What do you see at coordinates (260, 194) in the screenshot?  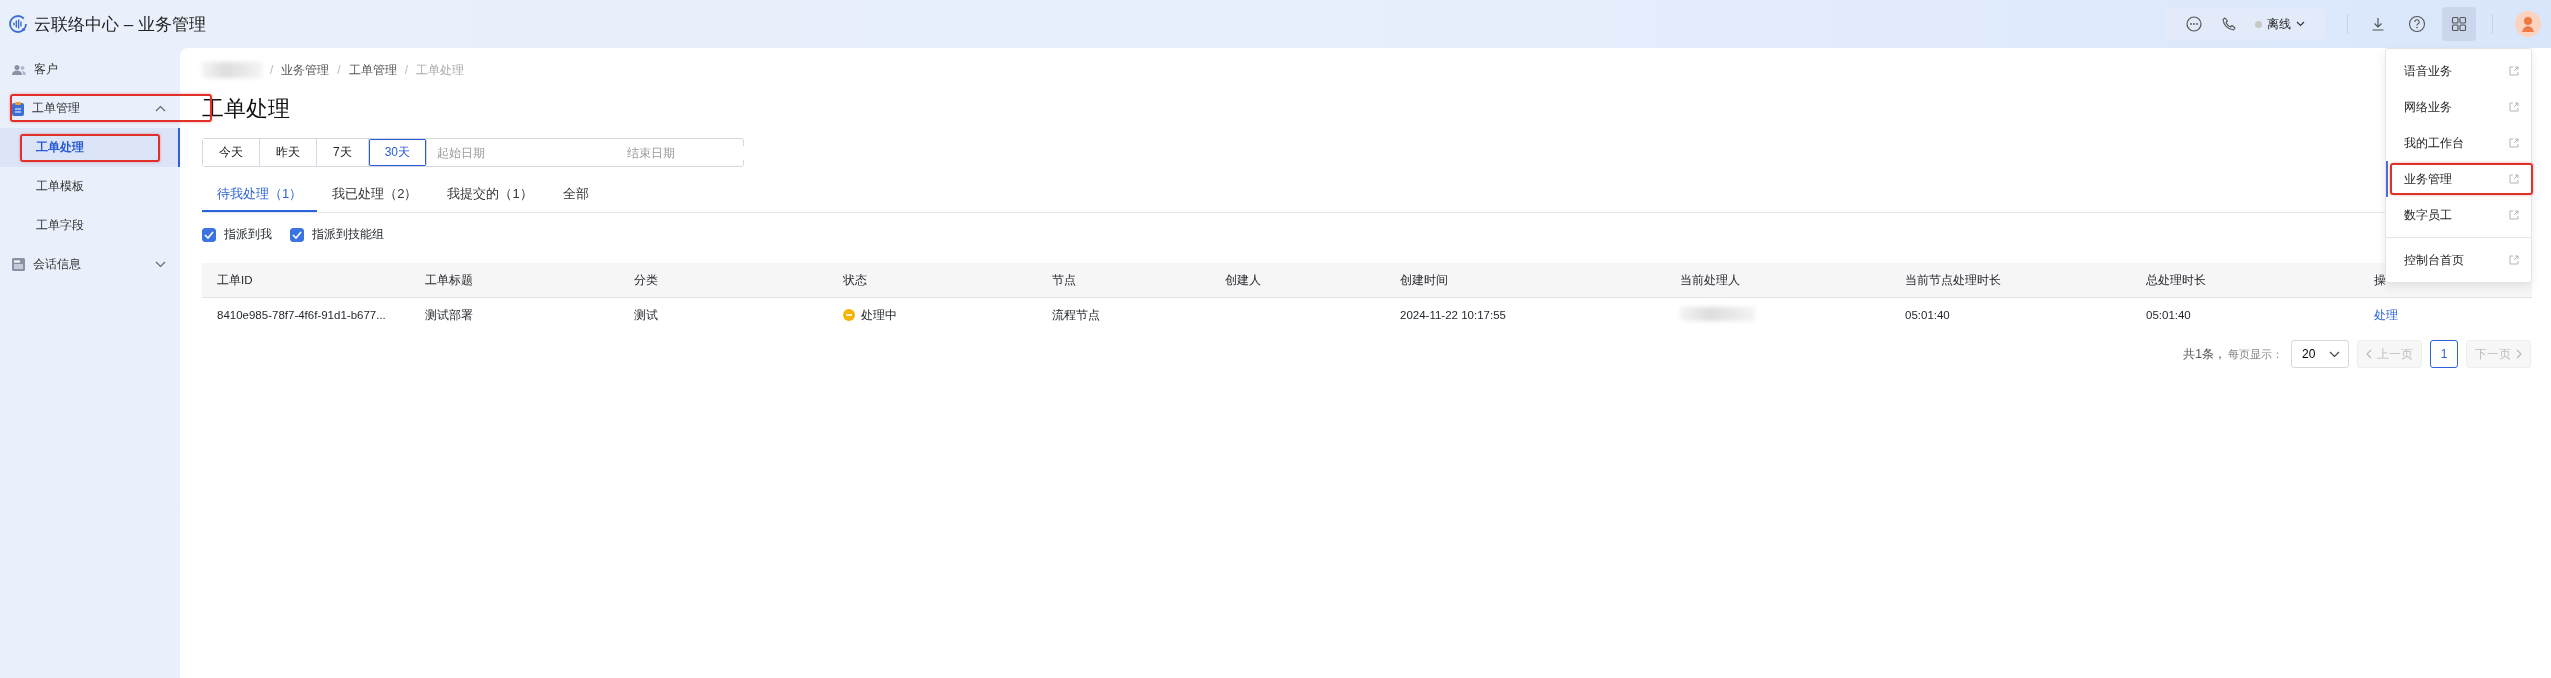 I see `tab: 待我处理（1）` at bounding box center [260, 194].